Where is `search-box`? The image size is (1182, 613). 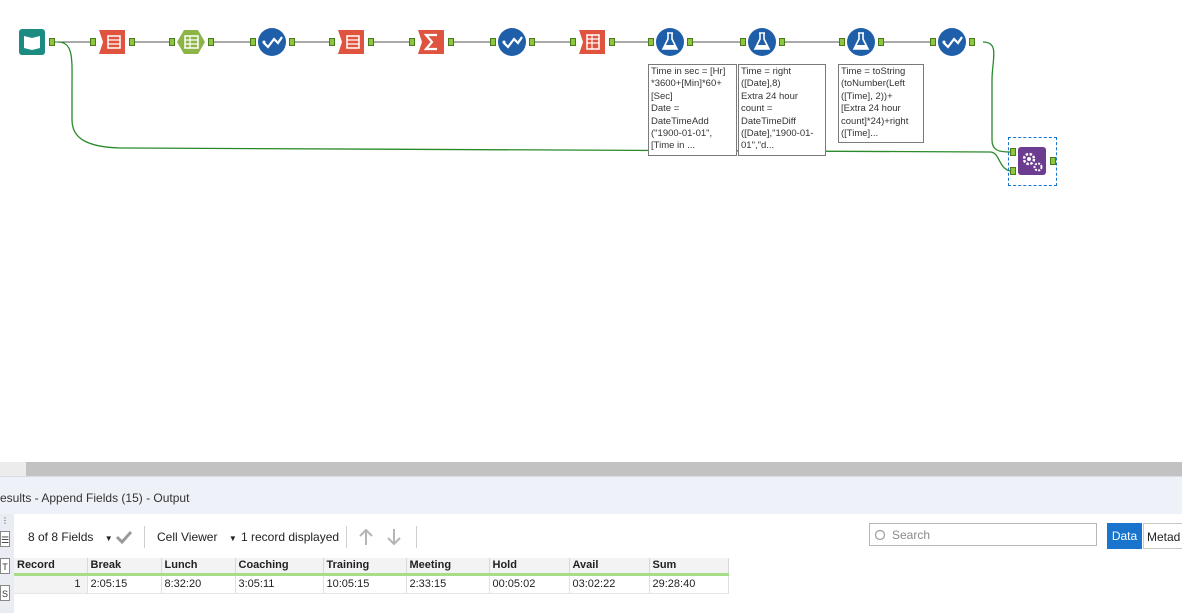
search-box is located at coordinates (983, 534).